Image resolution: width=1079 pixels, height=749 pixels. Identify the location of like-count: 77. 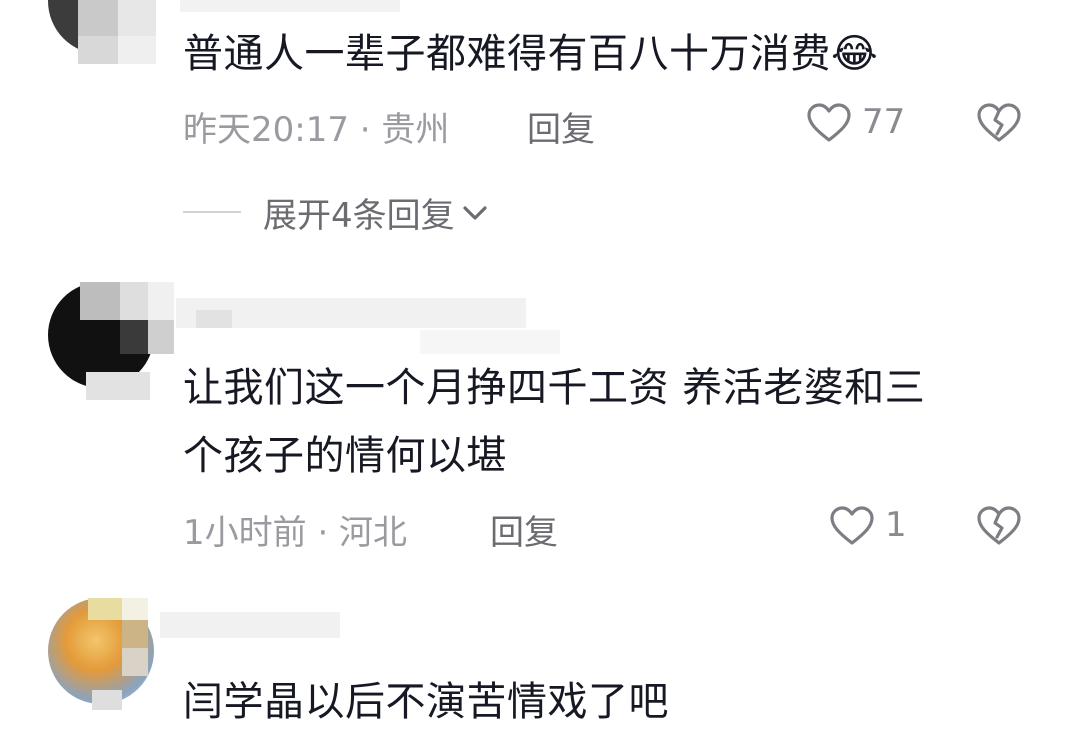
(884, 122).